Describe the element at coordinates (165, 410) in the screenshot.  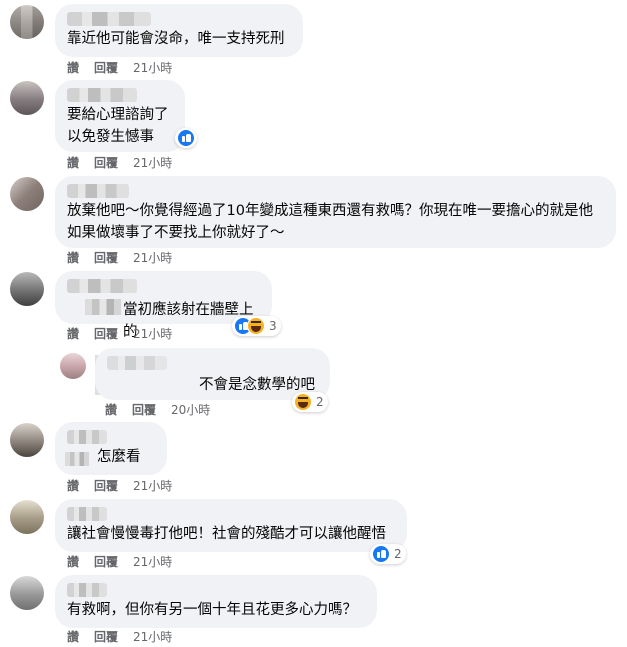
I see `comment-actions: 讚 回覆 20小時` at that location.